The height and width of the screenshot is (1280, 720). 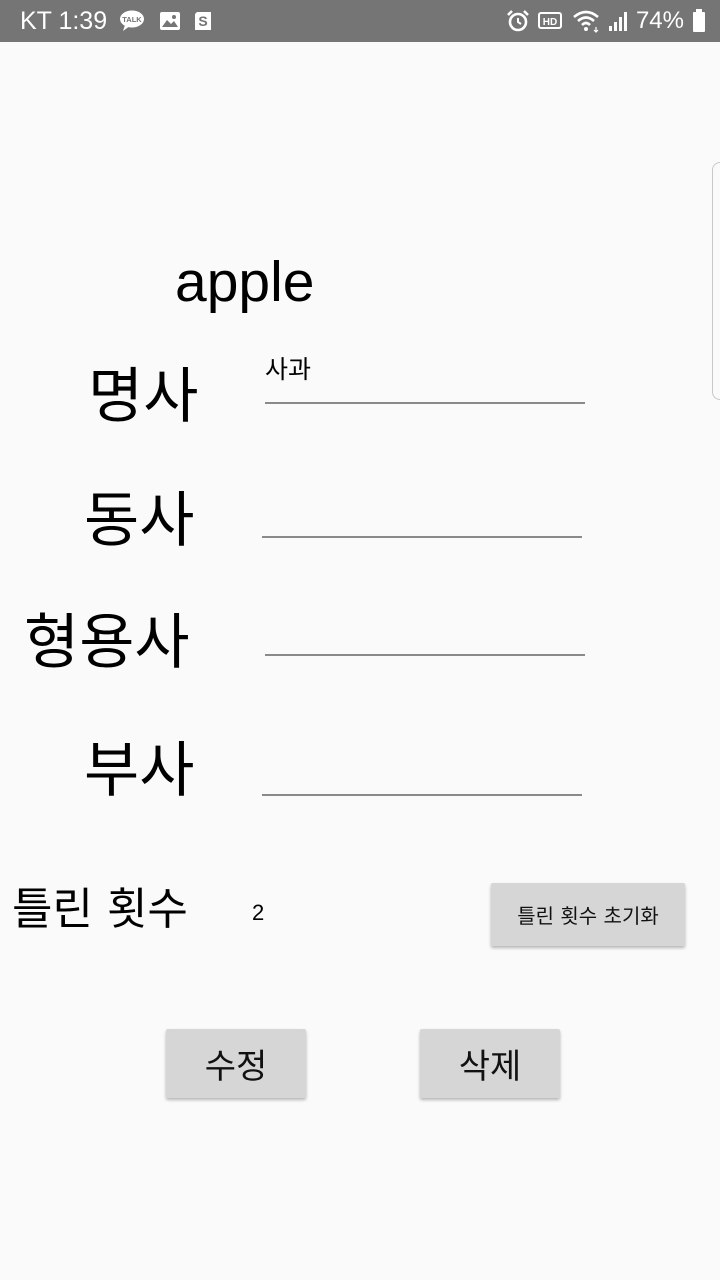 I want to click on battery-percent: 74%, so click(x=659, y=20).